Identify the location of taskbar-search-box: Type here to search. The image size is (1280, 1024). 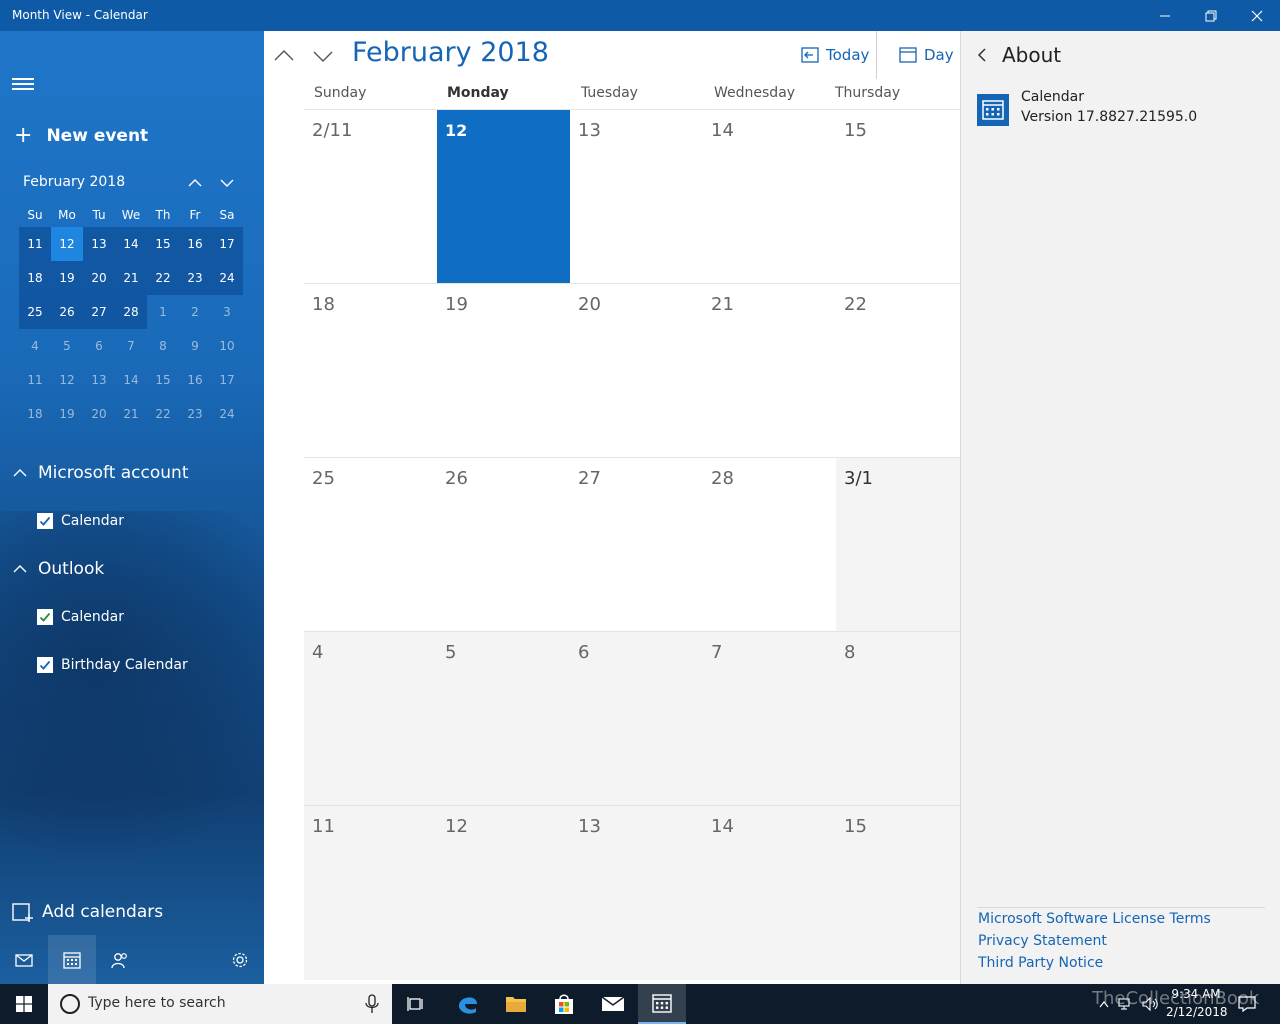
(220, 1004).